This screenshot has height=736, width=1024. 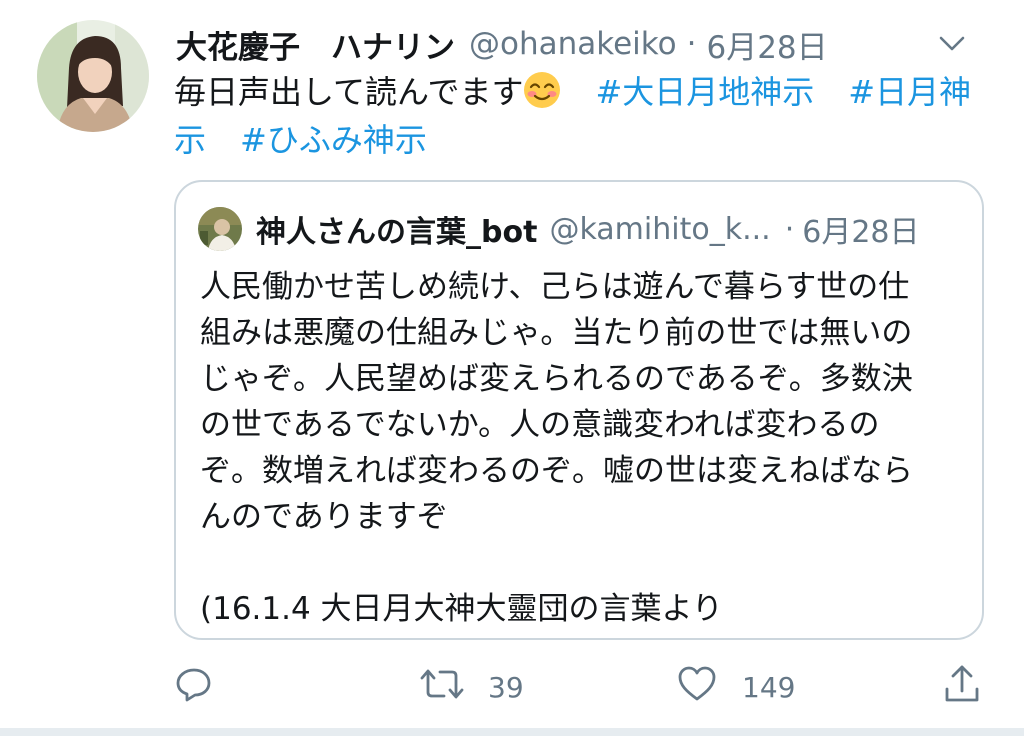 I want to click on avatar, so click(x=93, y=76).